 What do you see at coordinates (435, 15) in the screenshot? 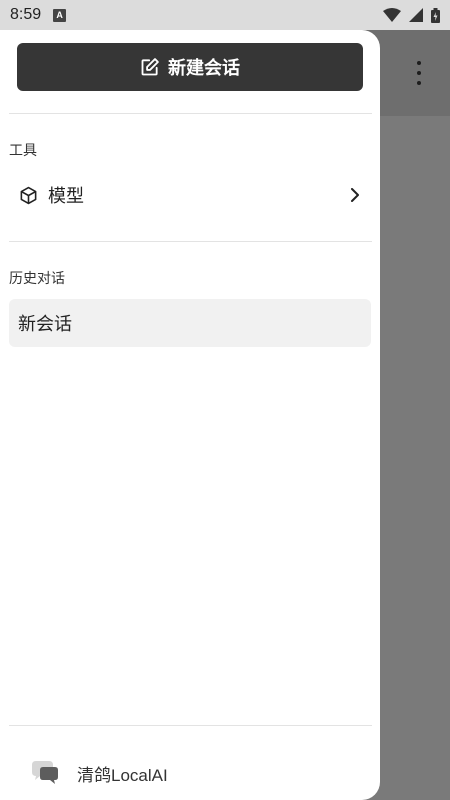
I see `battery-icon` at bounding box center [435, 15].